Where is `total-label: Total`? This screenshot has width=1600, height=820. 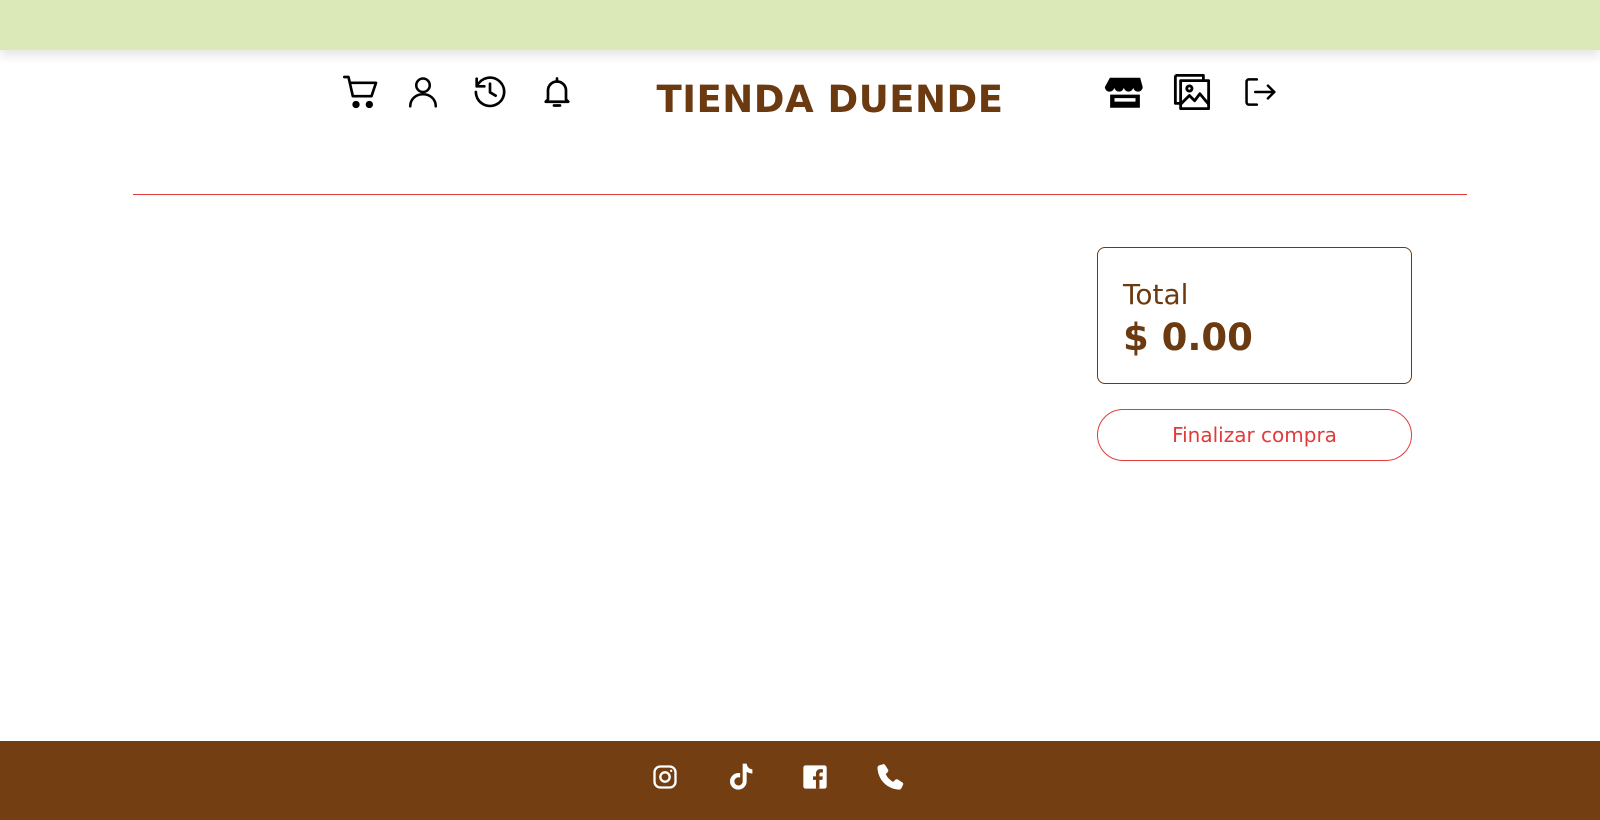
total-label: Total is located at coordinates (1156, 294).